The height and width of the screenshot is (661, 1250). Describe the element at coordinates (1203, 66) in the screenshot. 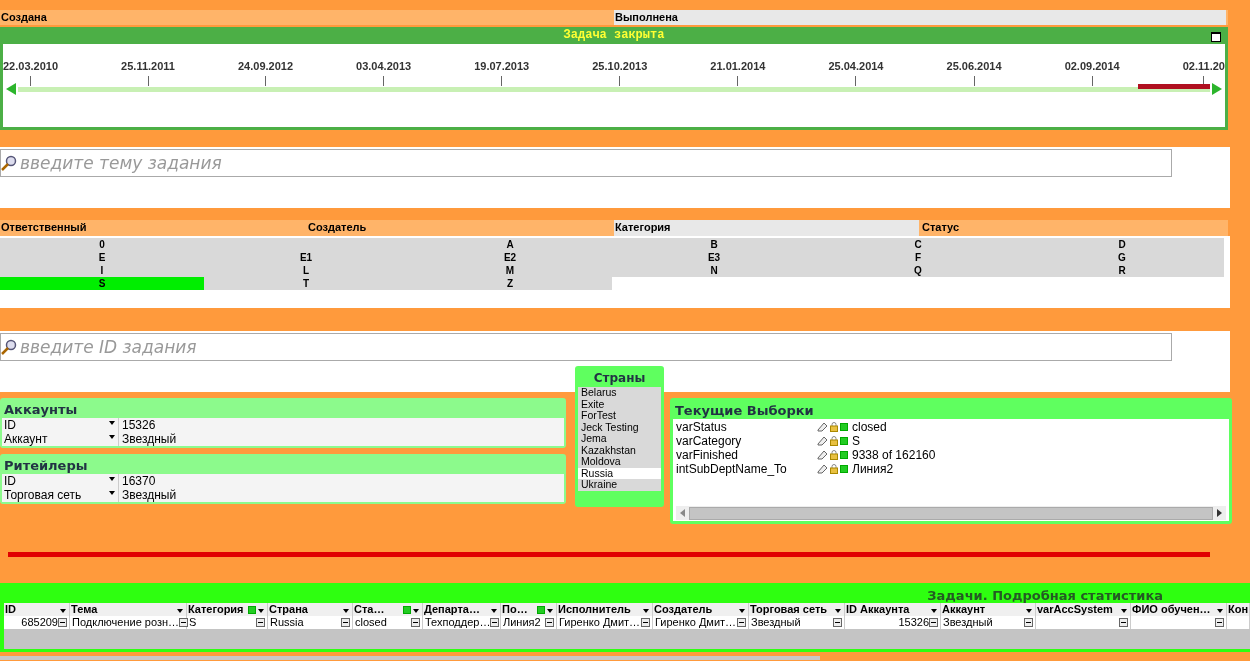

I see `timeline-tick-label: 02.11.20` at that location.